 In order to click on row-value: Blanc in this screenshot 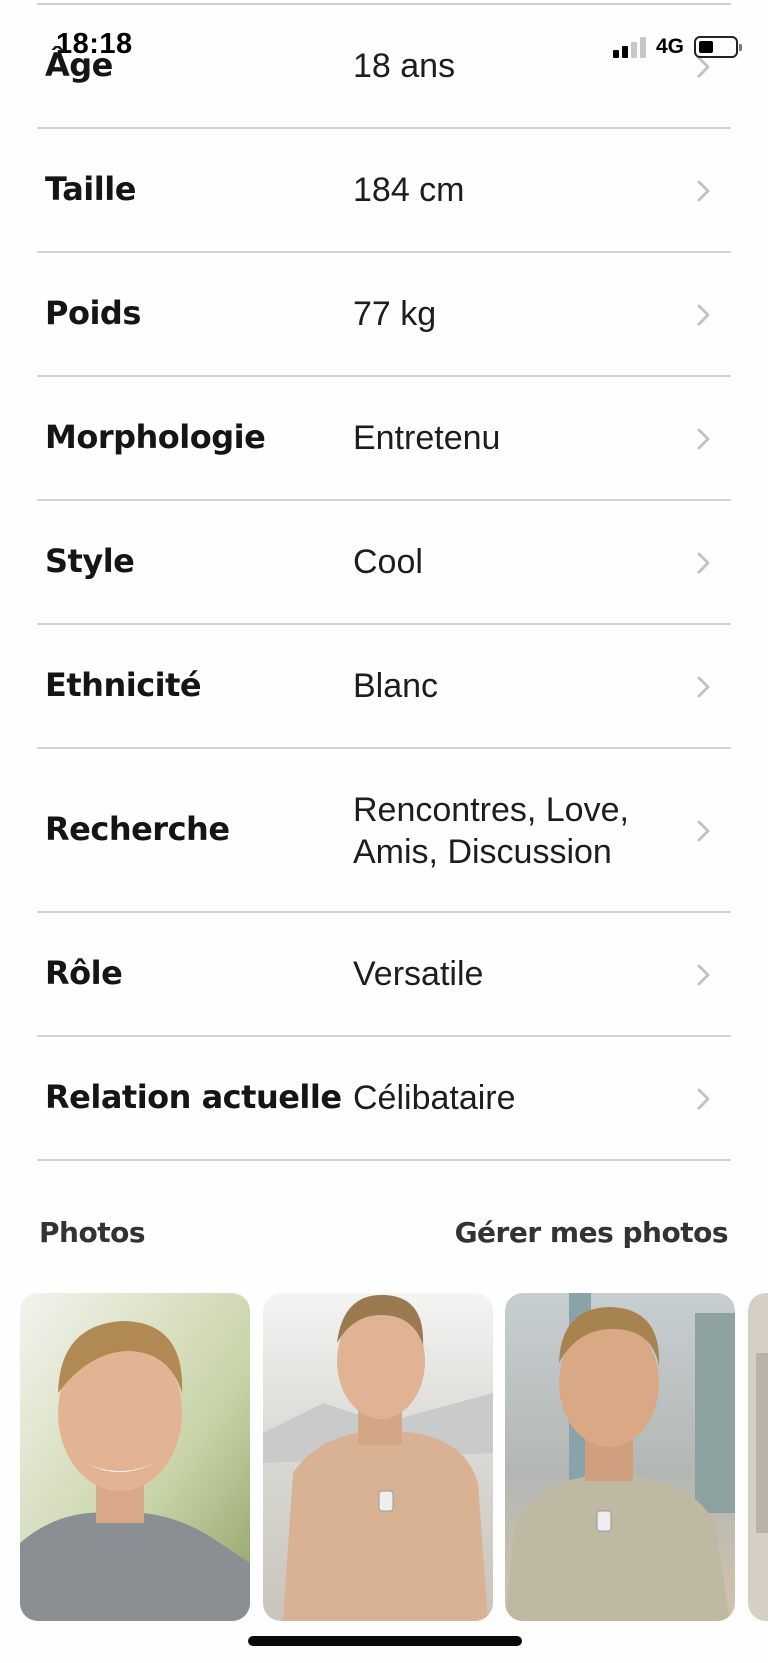, I will do `click(396, 686)`.